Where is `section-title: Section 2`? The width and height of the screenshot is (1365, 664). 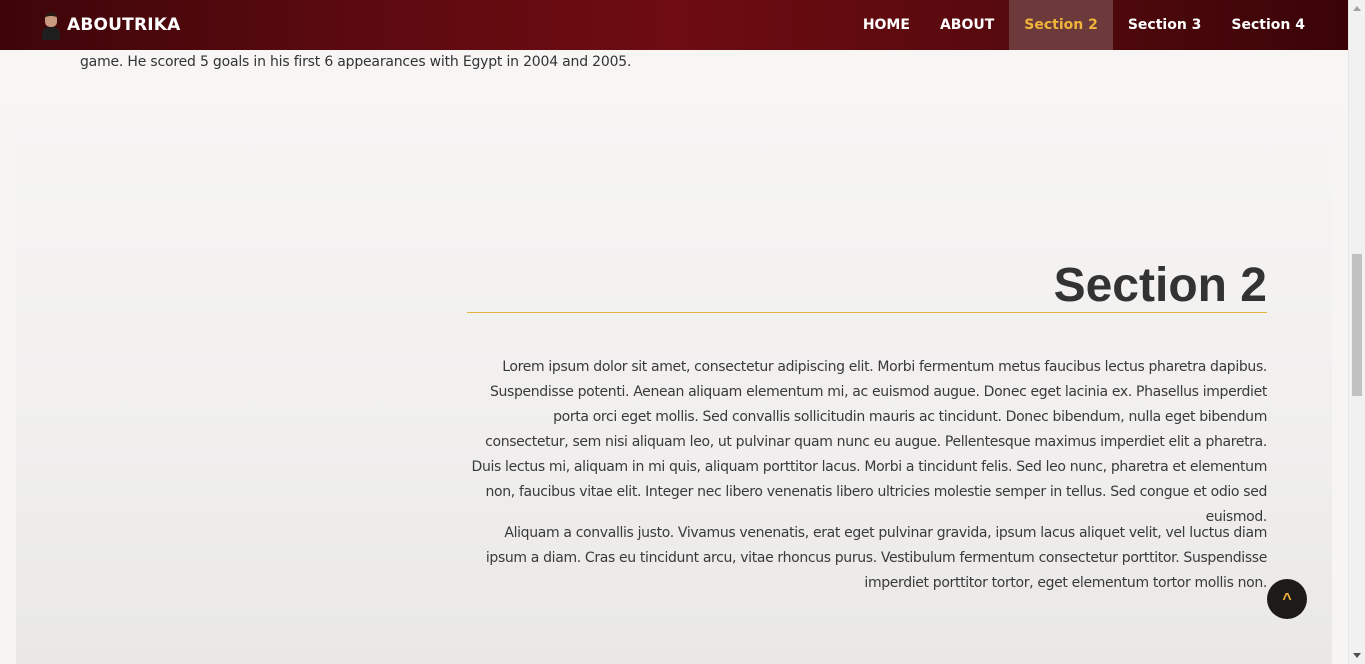
section-title: Section 2 is located at coordinates (1160, 285).